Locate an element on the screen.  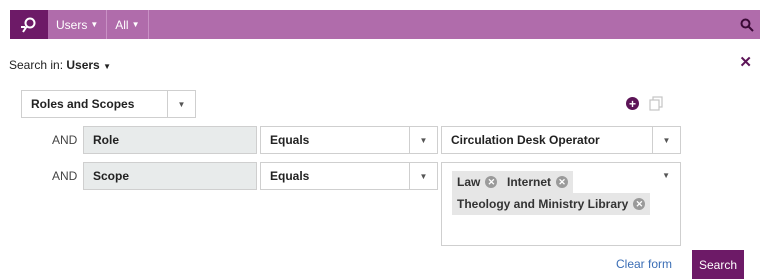
filter-dropdown: All ▼ is located at coordinates (128, 24).